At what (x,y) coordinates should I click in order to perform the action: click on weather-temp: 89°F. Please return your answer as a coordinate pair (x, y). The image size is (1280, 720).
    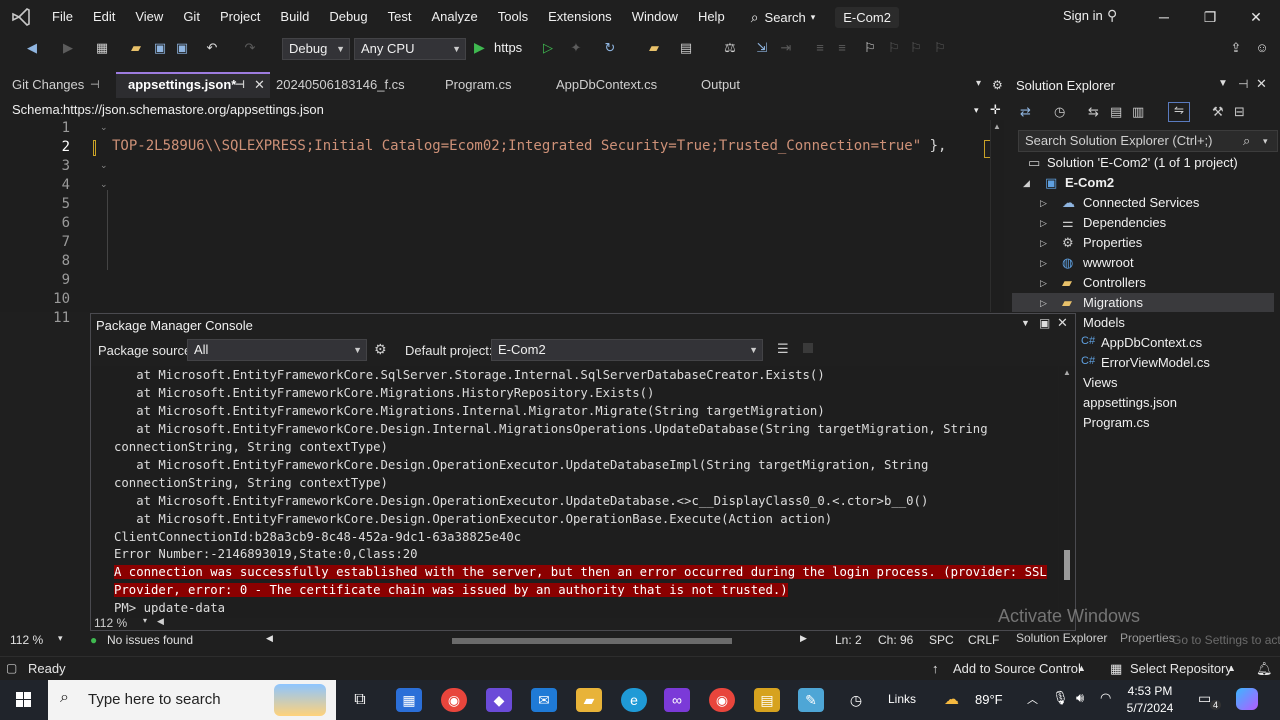
    Looking at the image, I should click on (989, 699).